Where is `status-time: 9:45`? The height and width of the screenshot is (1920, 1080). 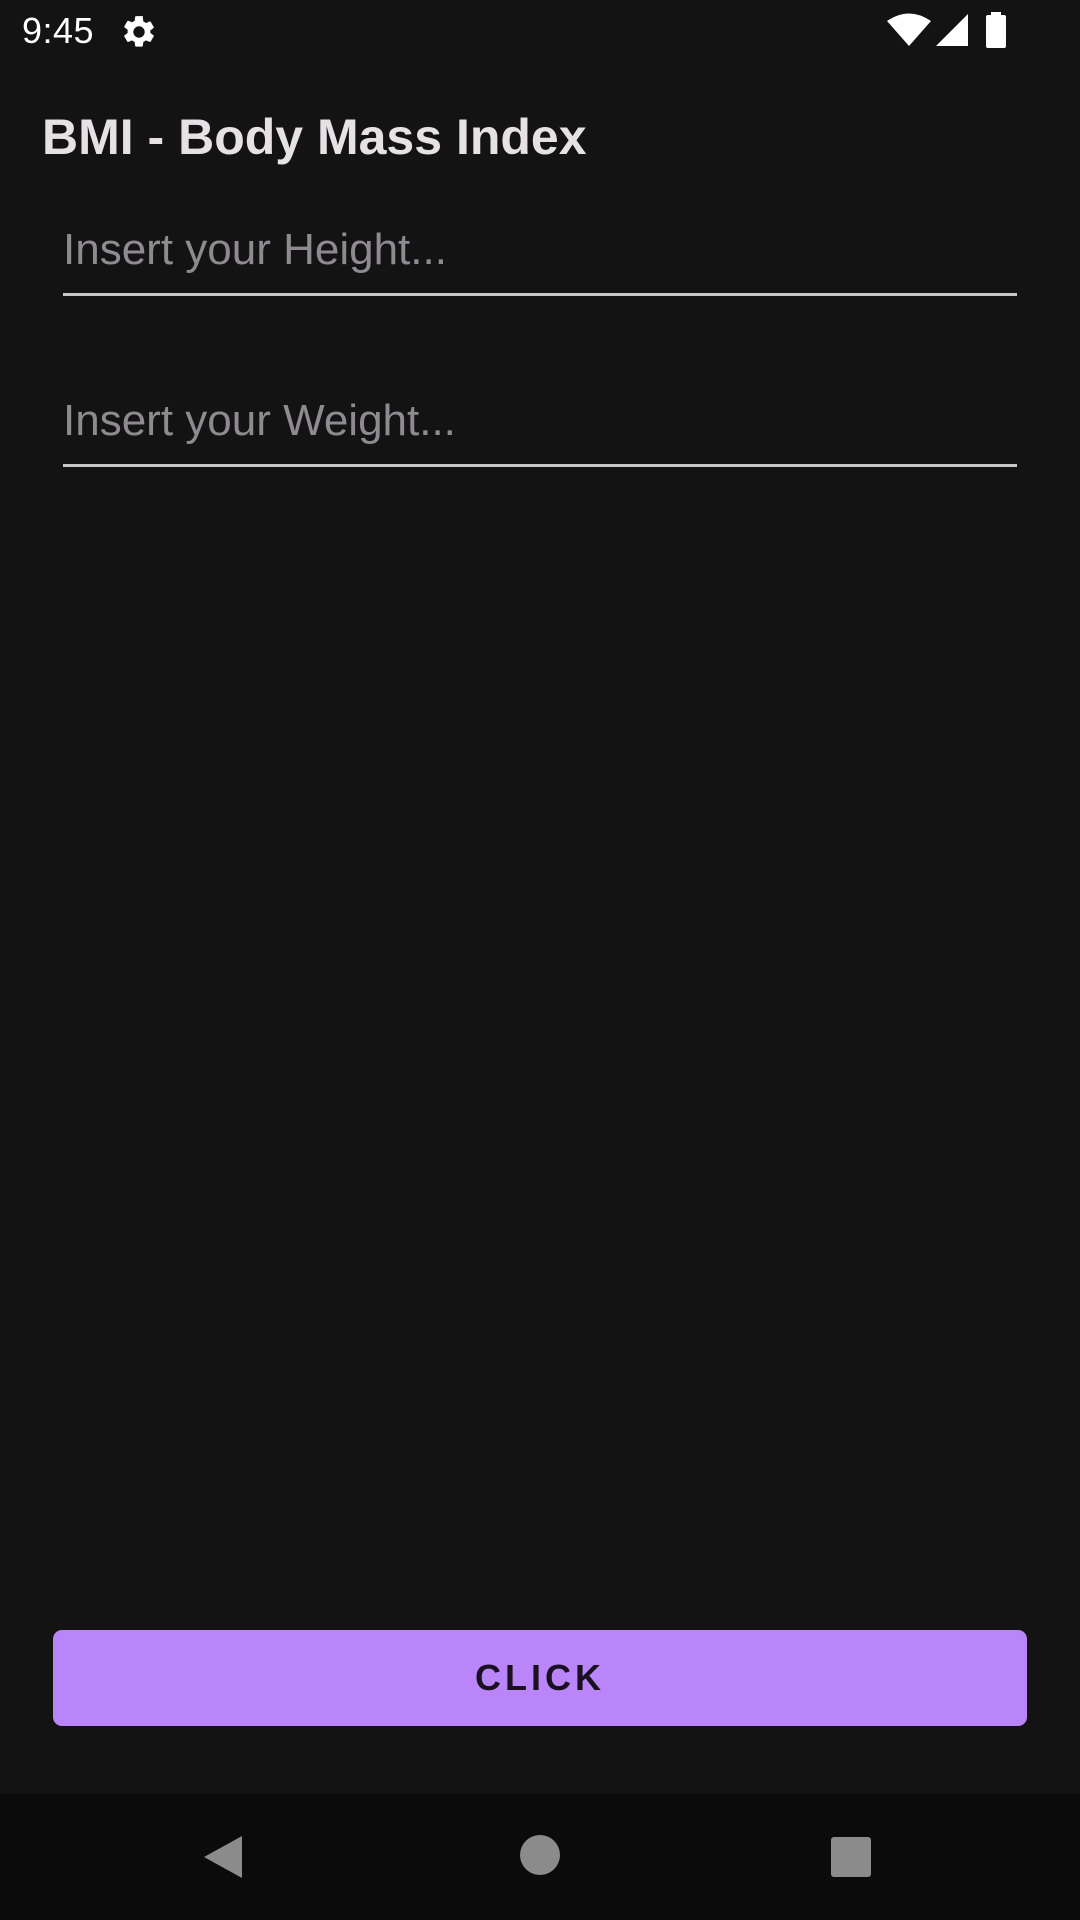
status-time: 9:45 is located at coordinates (58, 30).